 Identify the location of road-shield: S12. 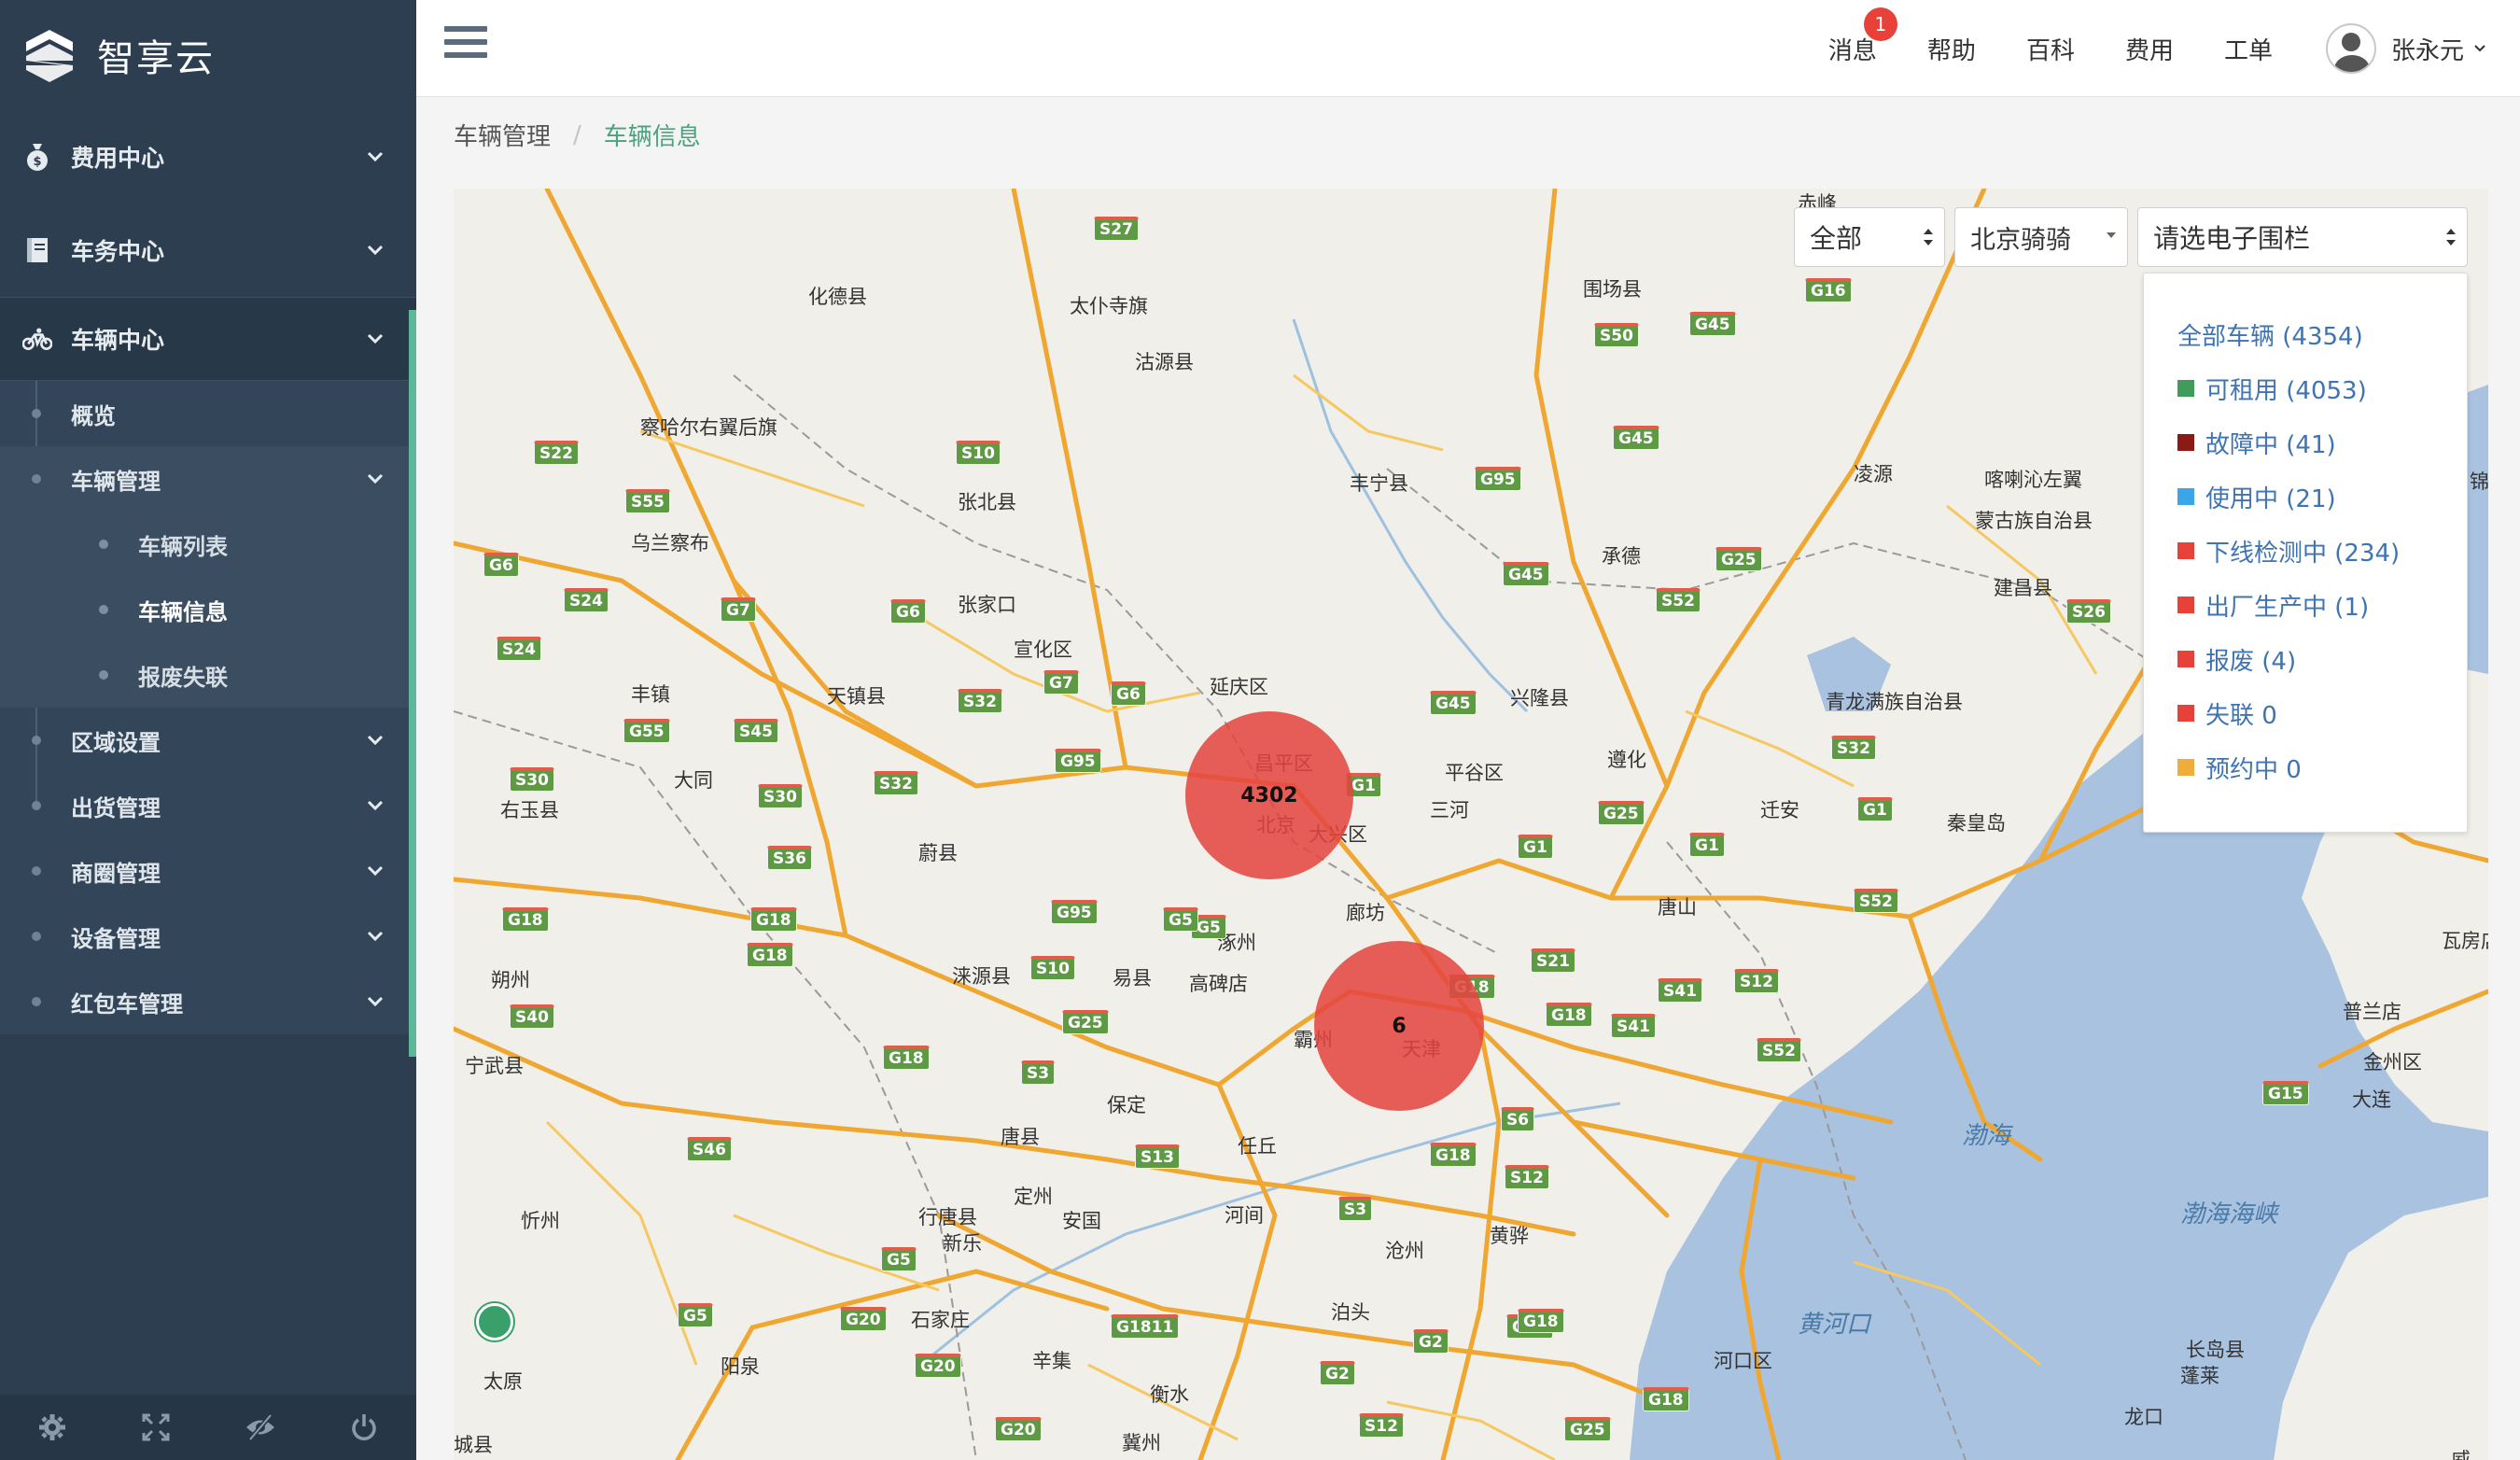
(1756, 981).